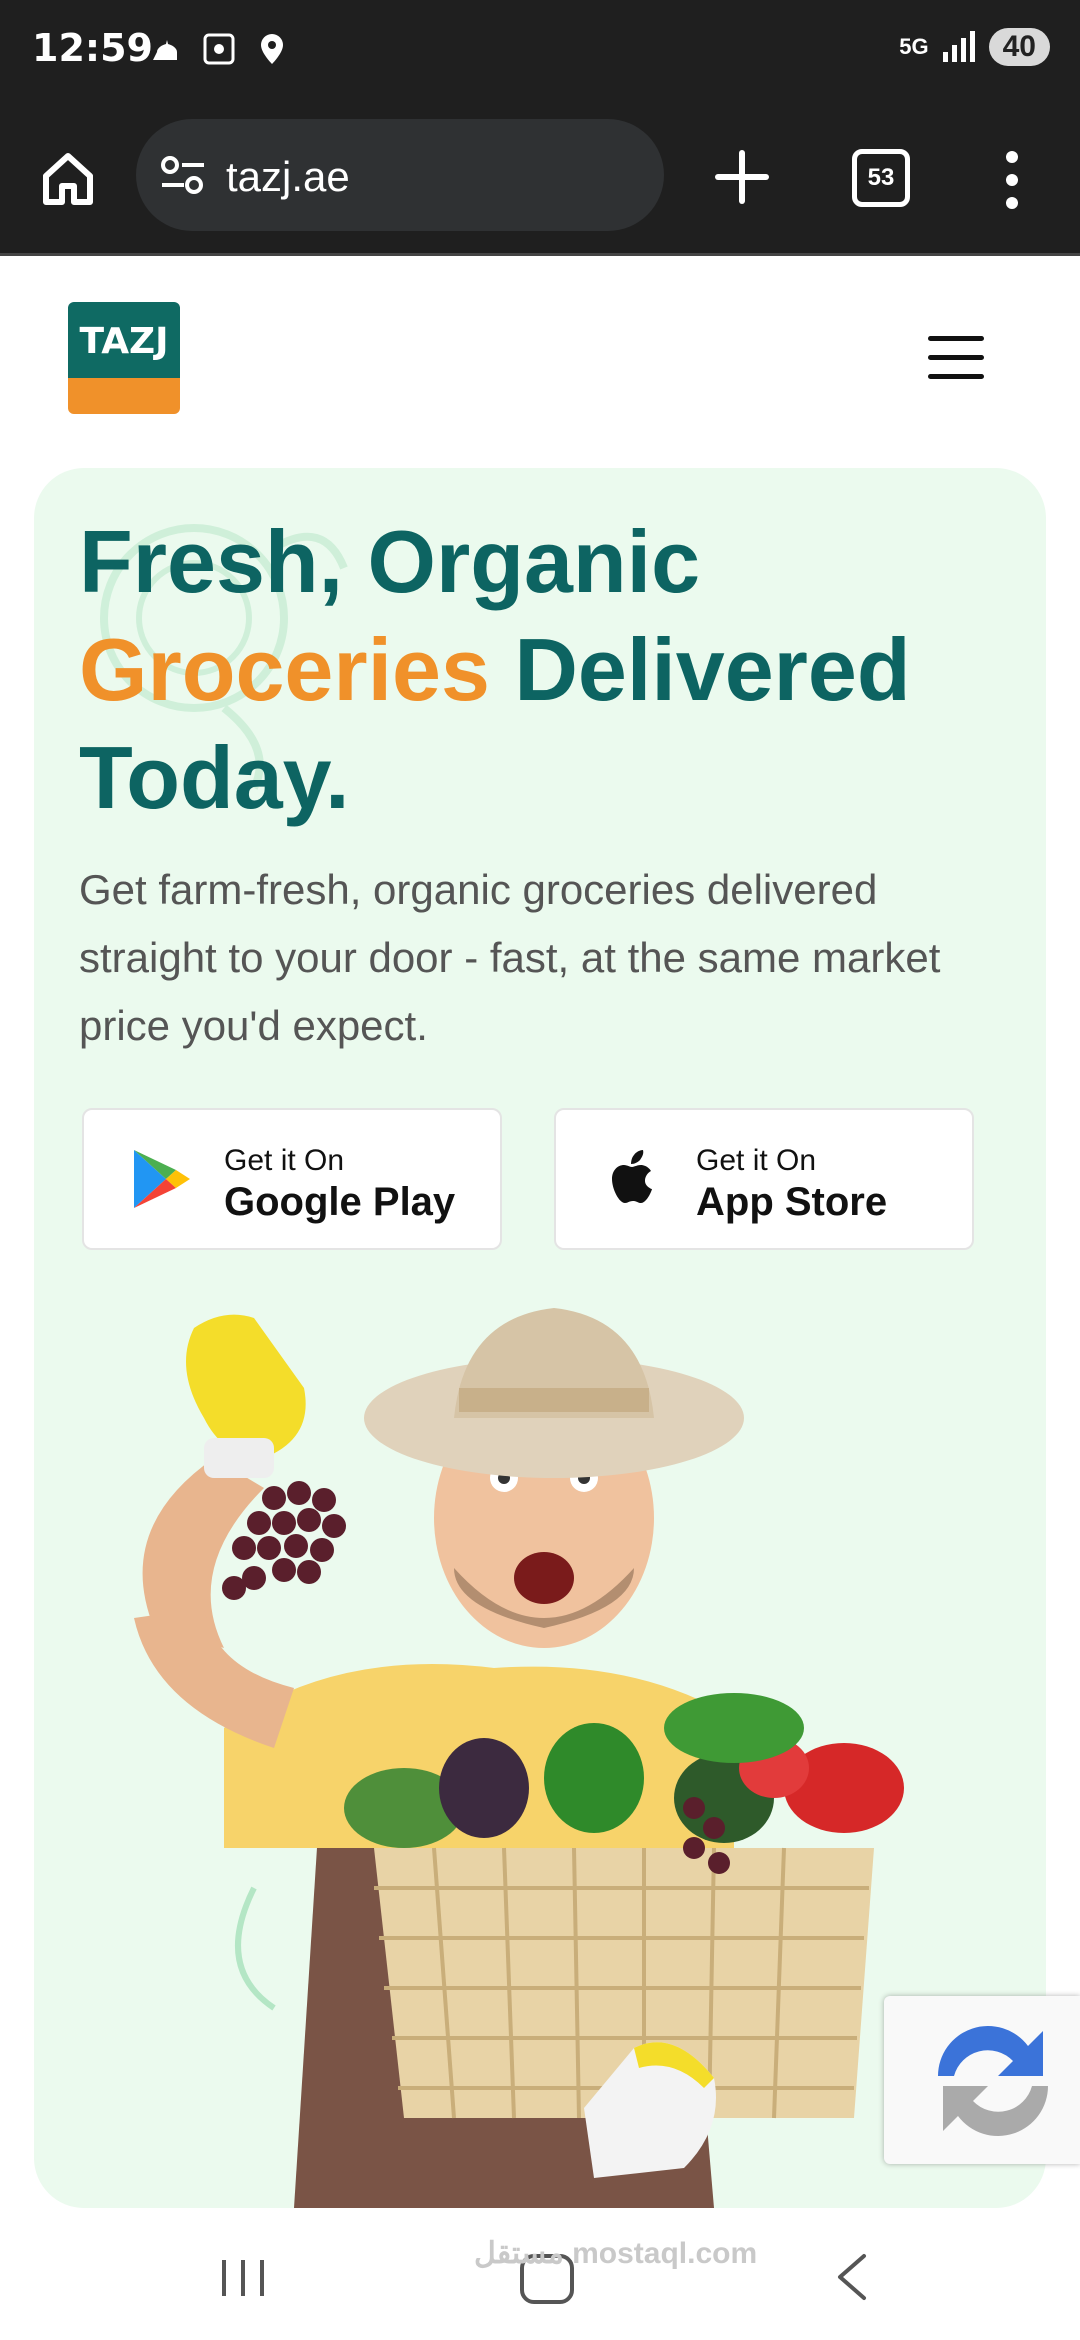  Describe the element at coordinates (124, 396) in the screenshot. I see `logo-accent` at that location.